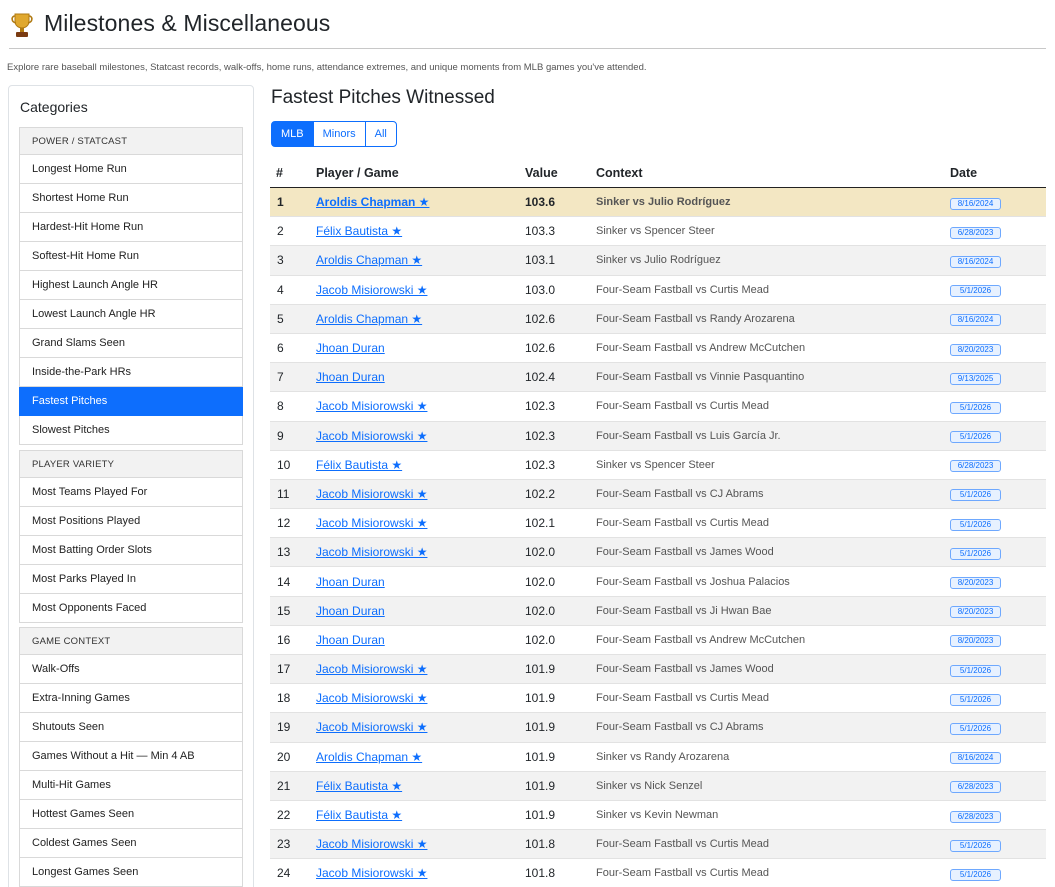  I want to click on sidebar-item-most-batting-order-slots: Most Batting Order Slots, so click(131, 550).